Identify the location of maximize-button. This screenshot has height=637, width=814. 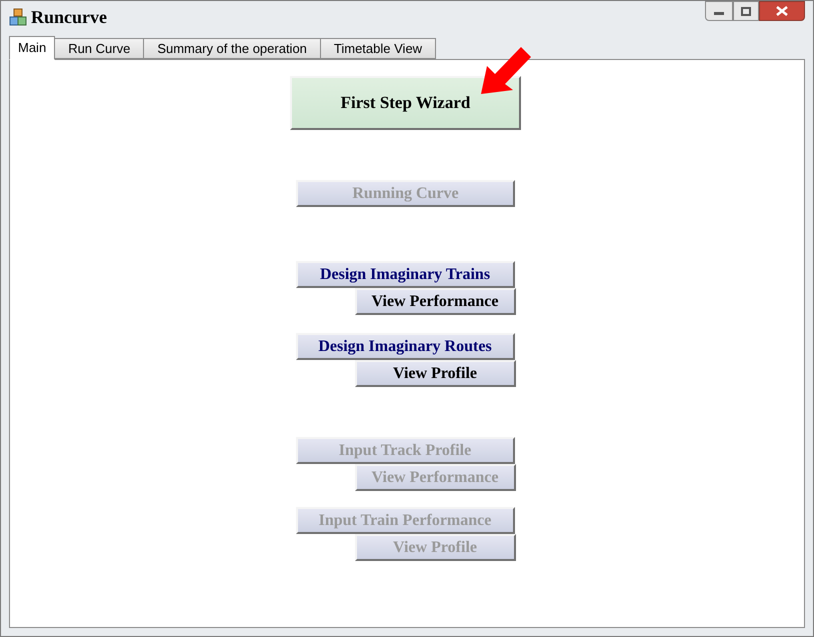
(746, 11).